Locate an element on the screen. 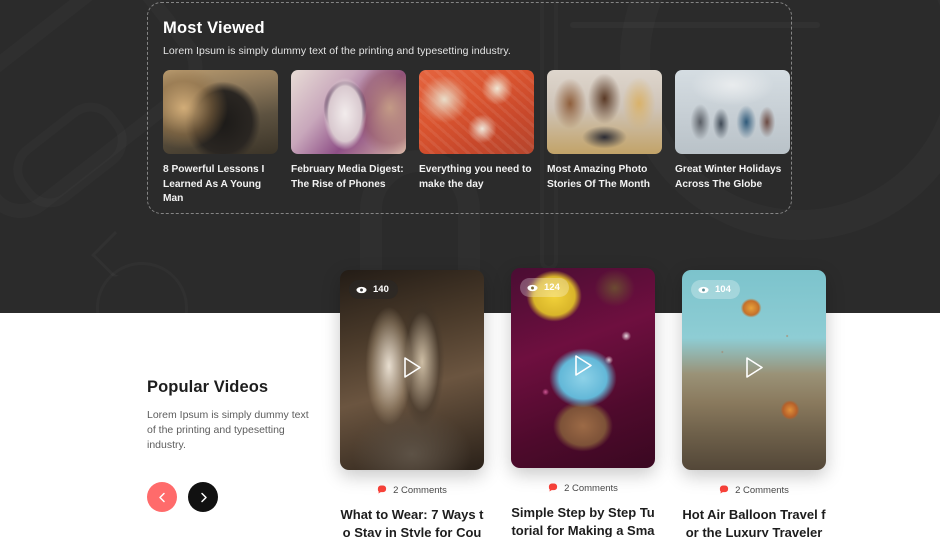 This screenshot has height=537, width=940. view-count-value: 140 is located at coordinates (381, 289).